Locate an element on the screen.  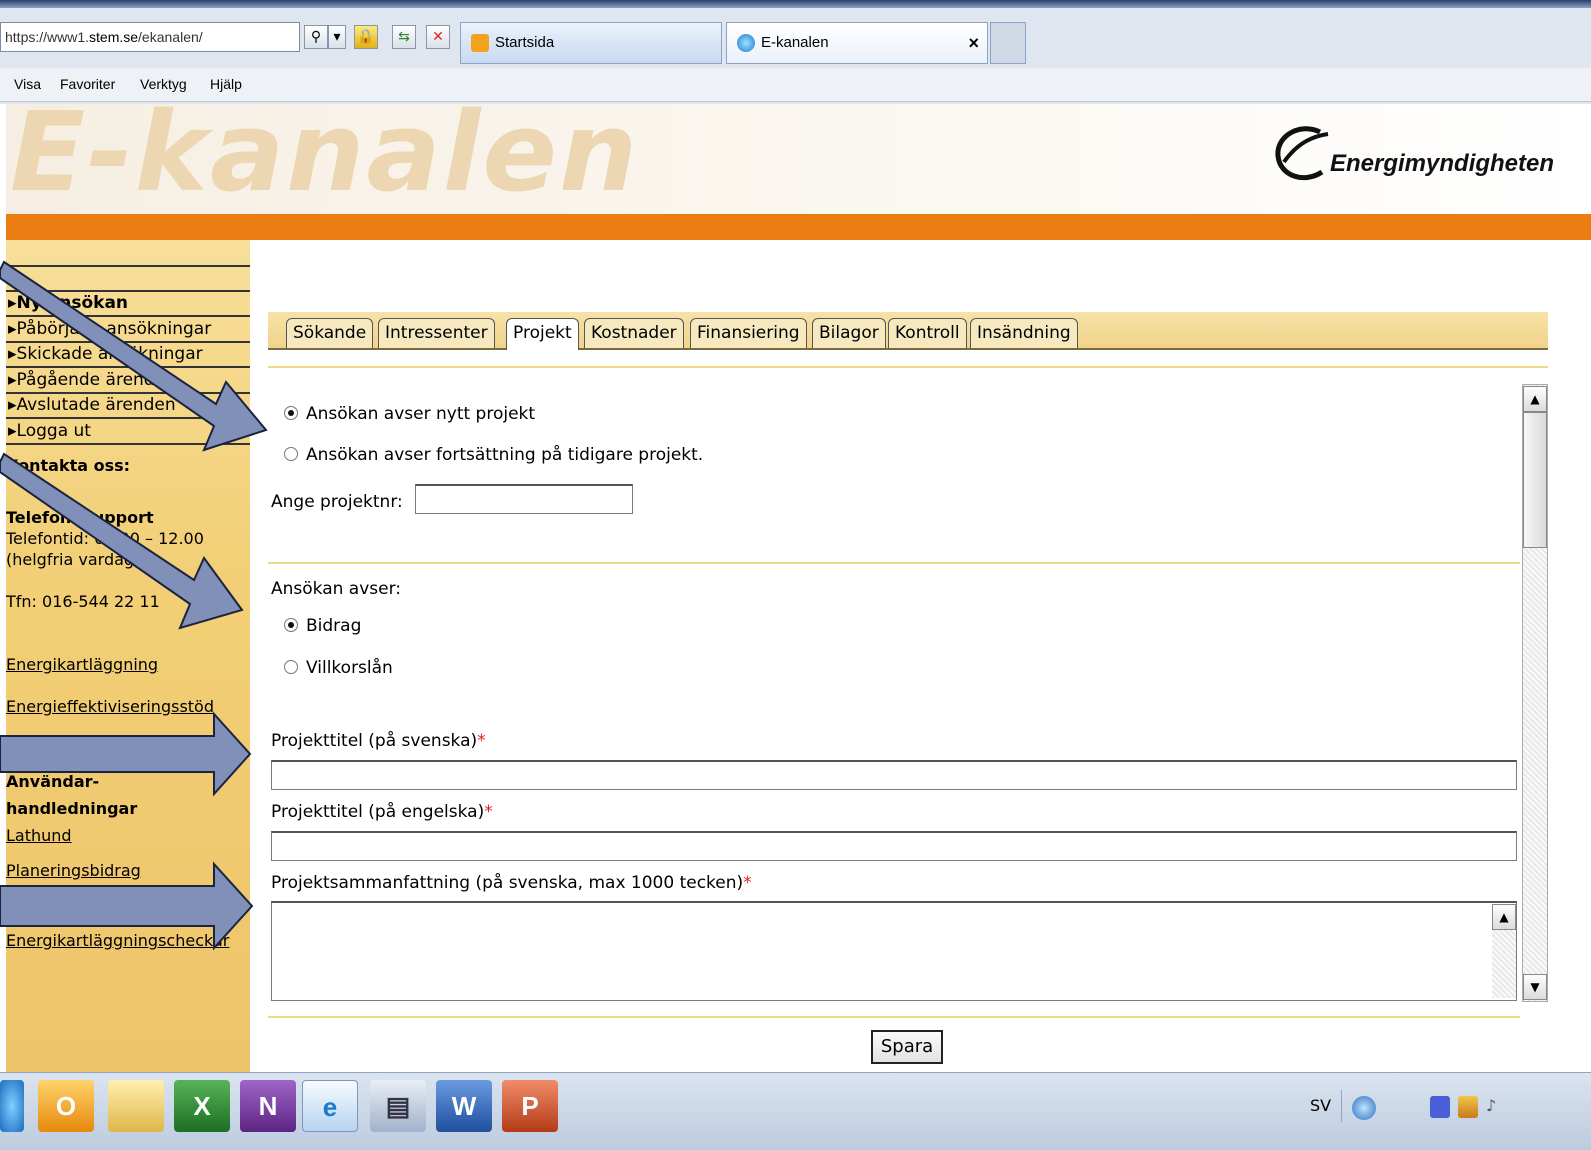
tab-kostnader: Kostnader is located at coordinates (634, 333).